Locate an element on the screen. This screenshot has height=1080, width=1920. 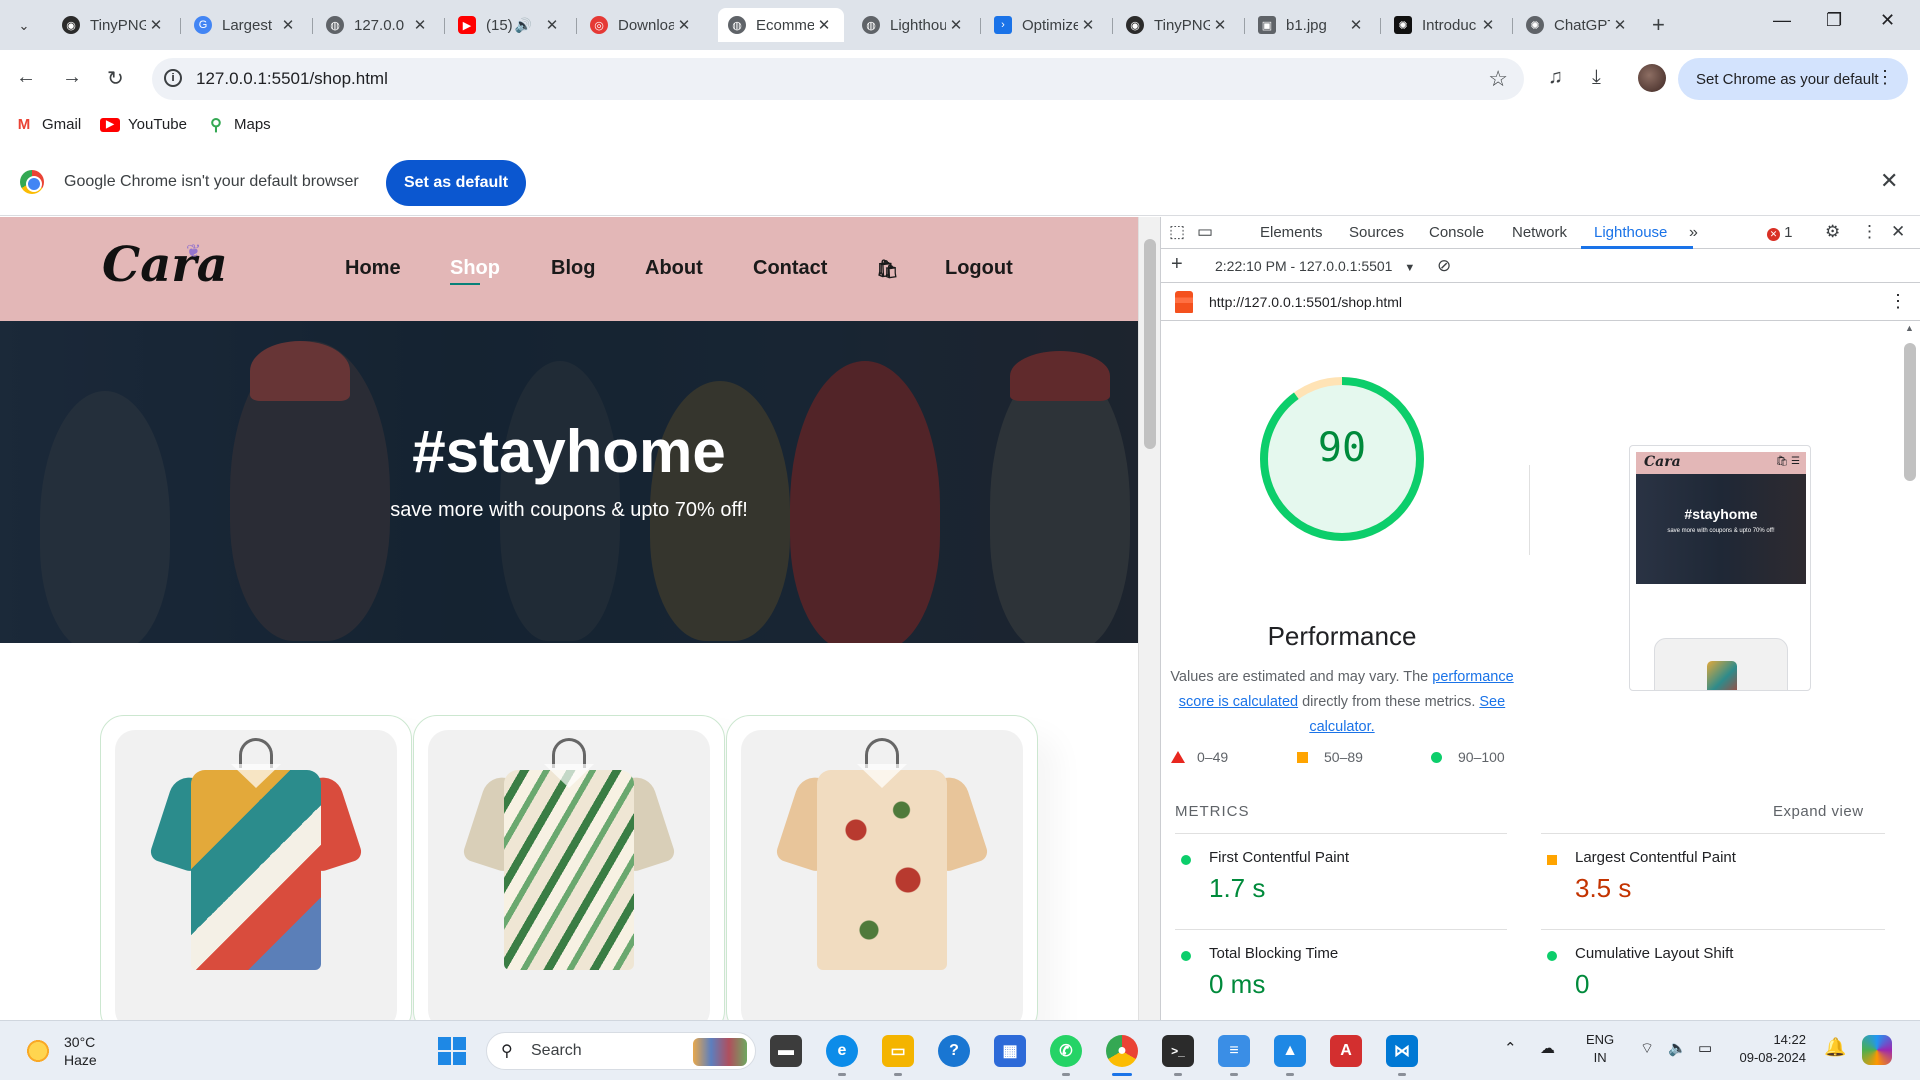
shopping-bag-icon: 🛍 is located at coordinates (887, 269).